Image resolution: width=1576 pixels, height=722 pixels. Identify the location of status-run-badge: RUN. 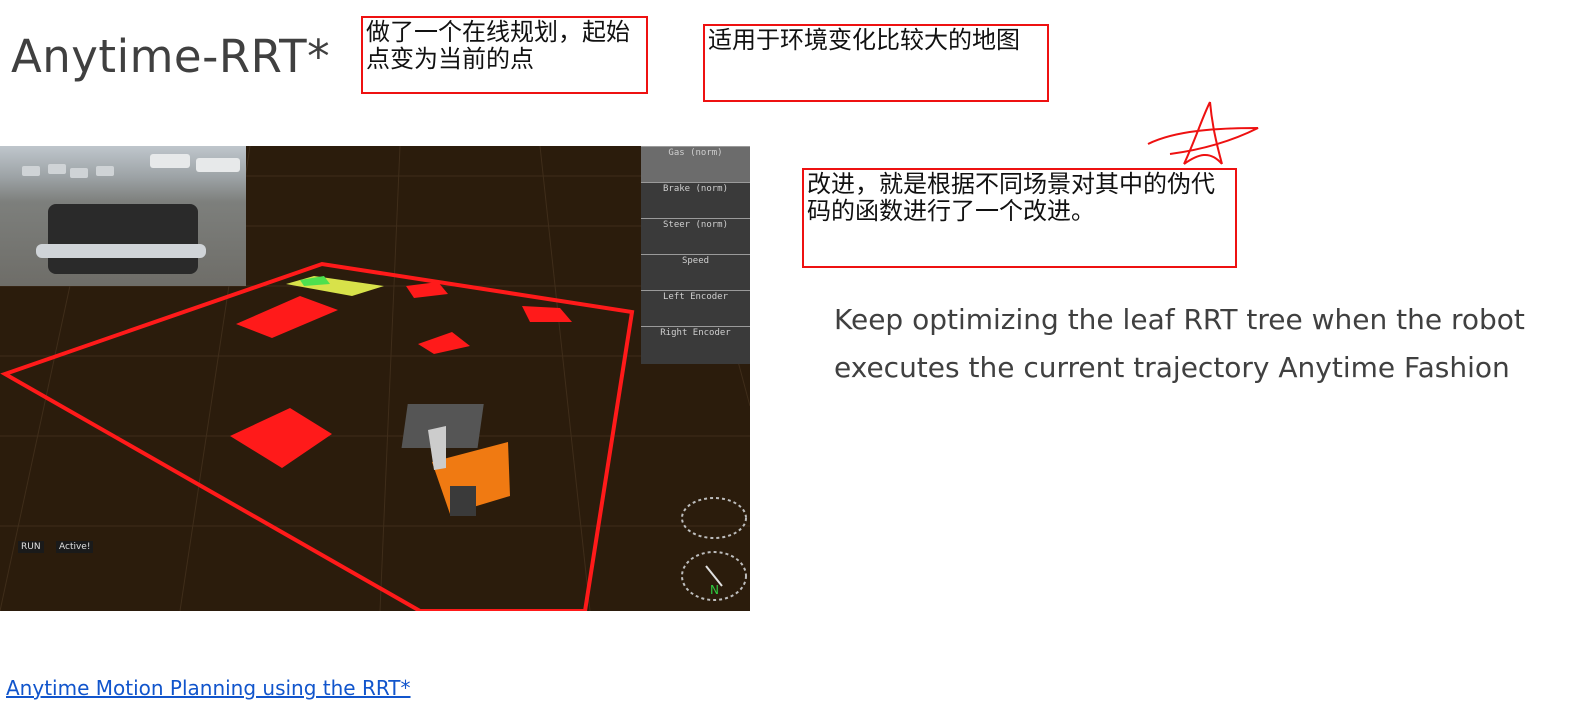
(31, 547).